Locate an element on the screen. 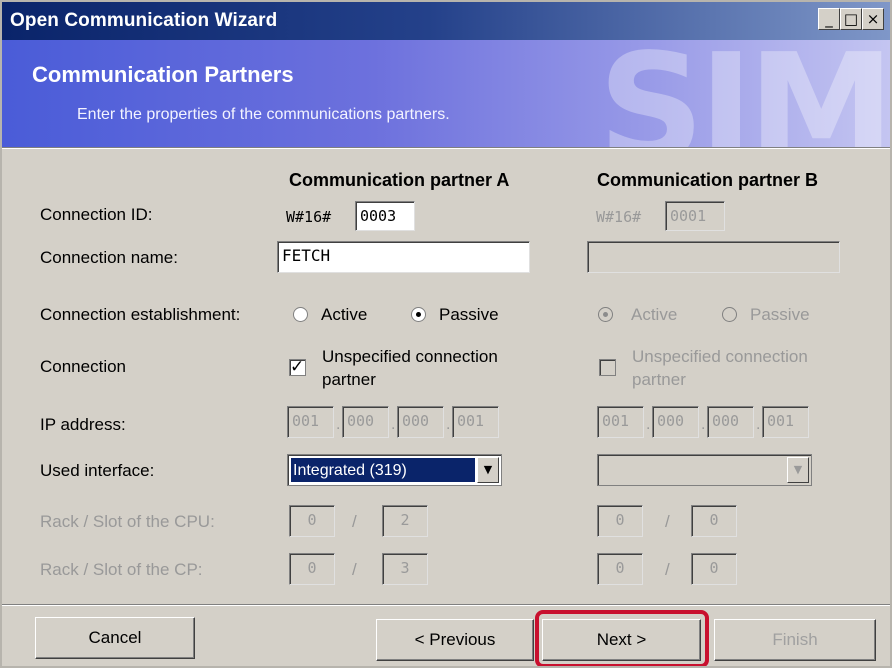  partner-a-interface-select: Integrated (319) ▼ is located at coordinates (394, 470).